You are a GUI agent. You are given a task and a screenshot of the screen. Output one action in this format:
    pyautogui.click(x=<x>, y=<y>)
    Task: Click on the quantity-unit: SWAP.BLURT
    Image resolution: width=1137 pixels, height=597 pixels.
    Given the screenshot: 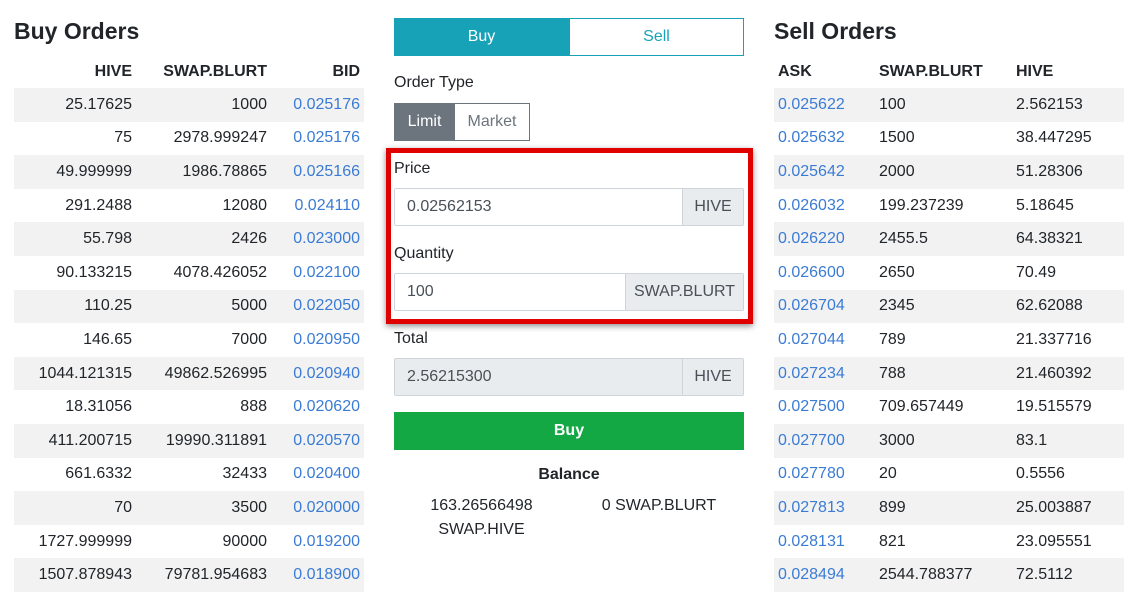 What is the action you would take?
    pyautogui.click(x=684, y=292)
    